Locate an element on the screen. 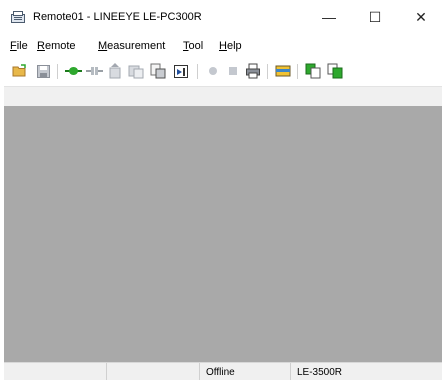  upload-button is located at coordinates (115, 71).